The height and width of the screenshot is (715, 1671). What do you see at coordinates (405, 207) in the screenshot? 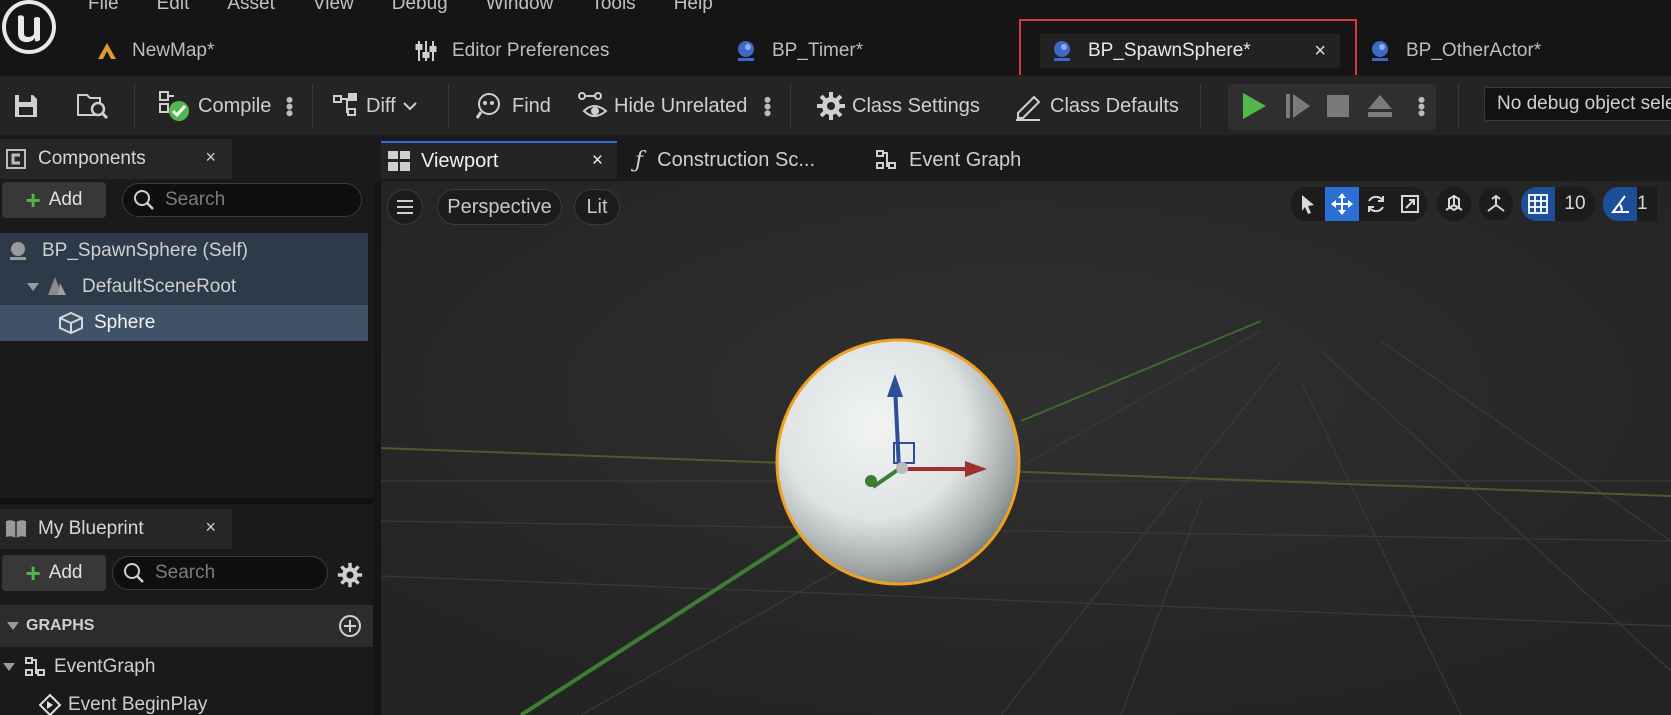
I see `viewport-menu-button` at bounding box center [405, 207].